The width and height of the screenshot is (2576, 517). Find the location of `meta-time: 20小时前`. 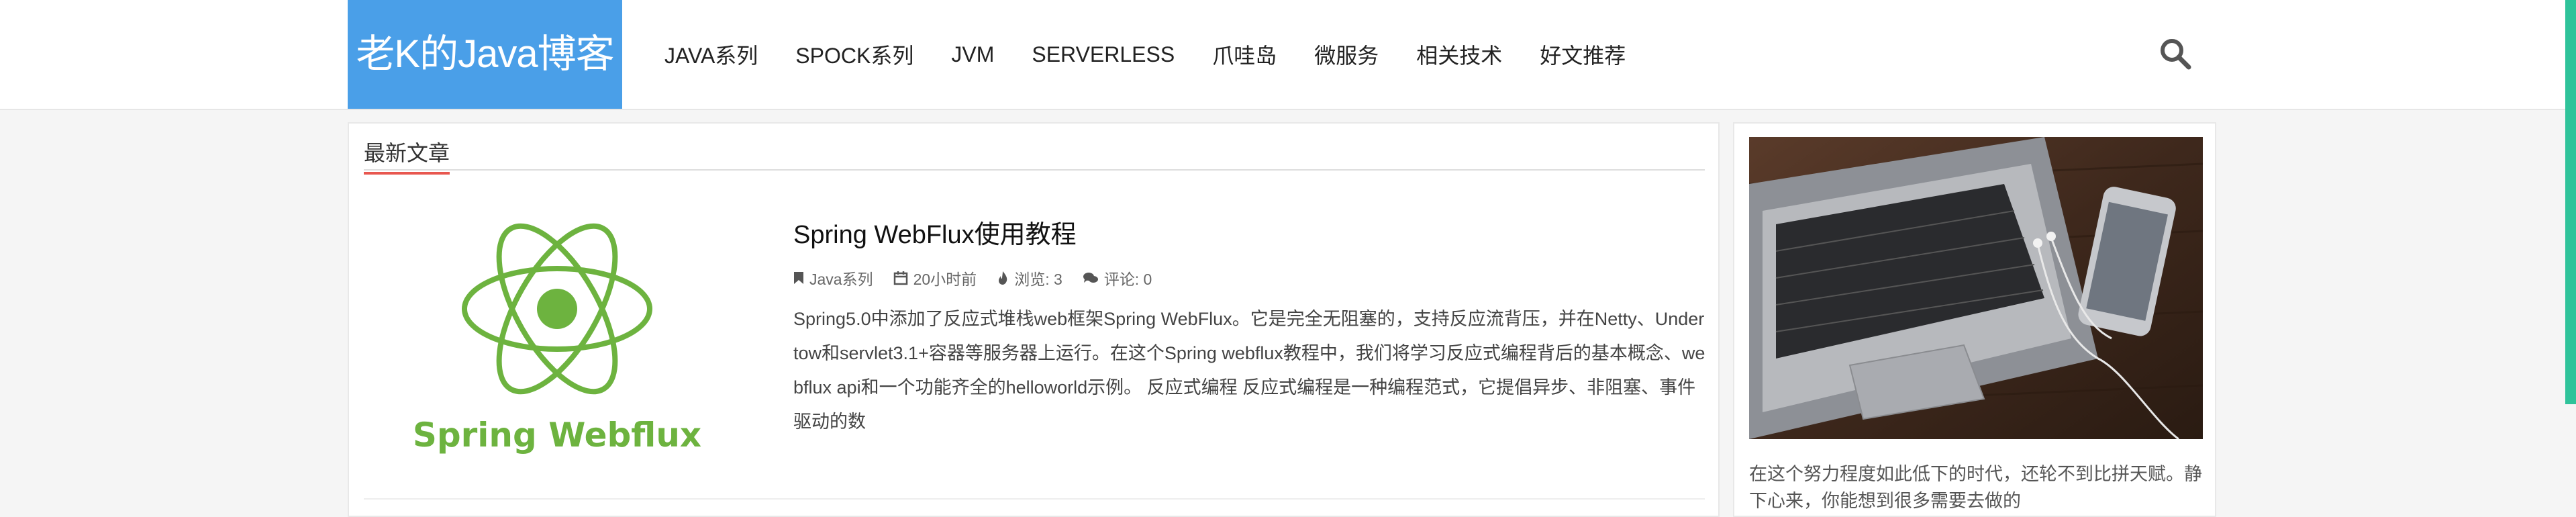

meta-time: 20小时前 is located at coordinates (935, 278).